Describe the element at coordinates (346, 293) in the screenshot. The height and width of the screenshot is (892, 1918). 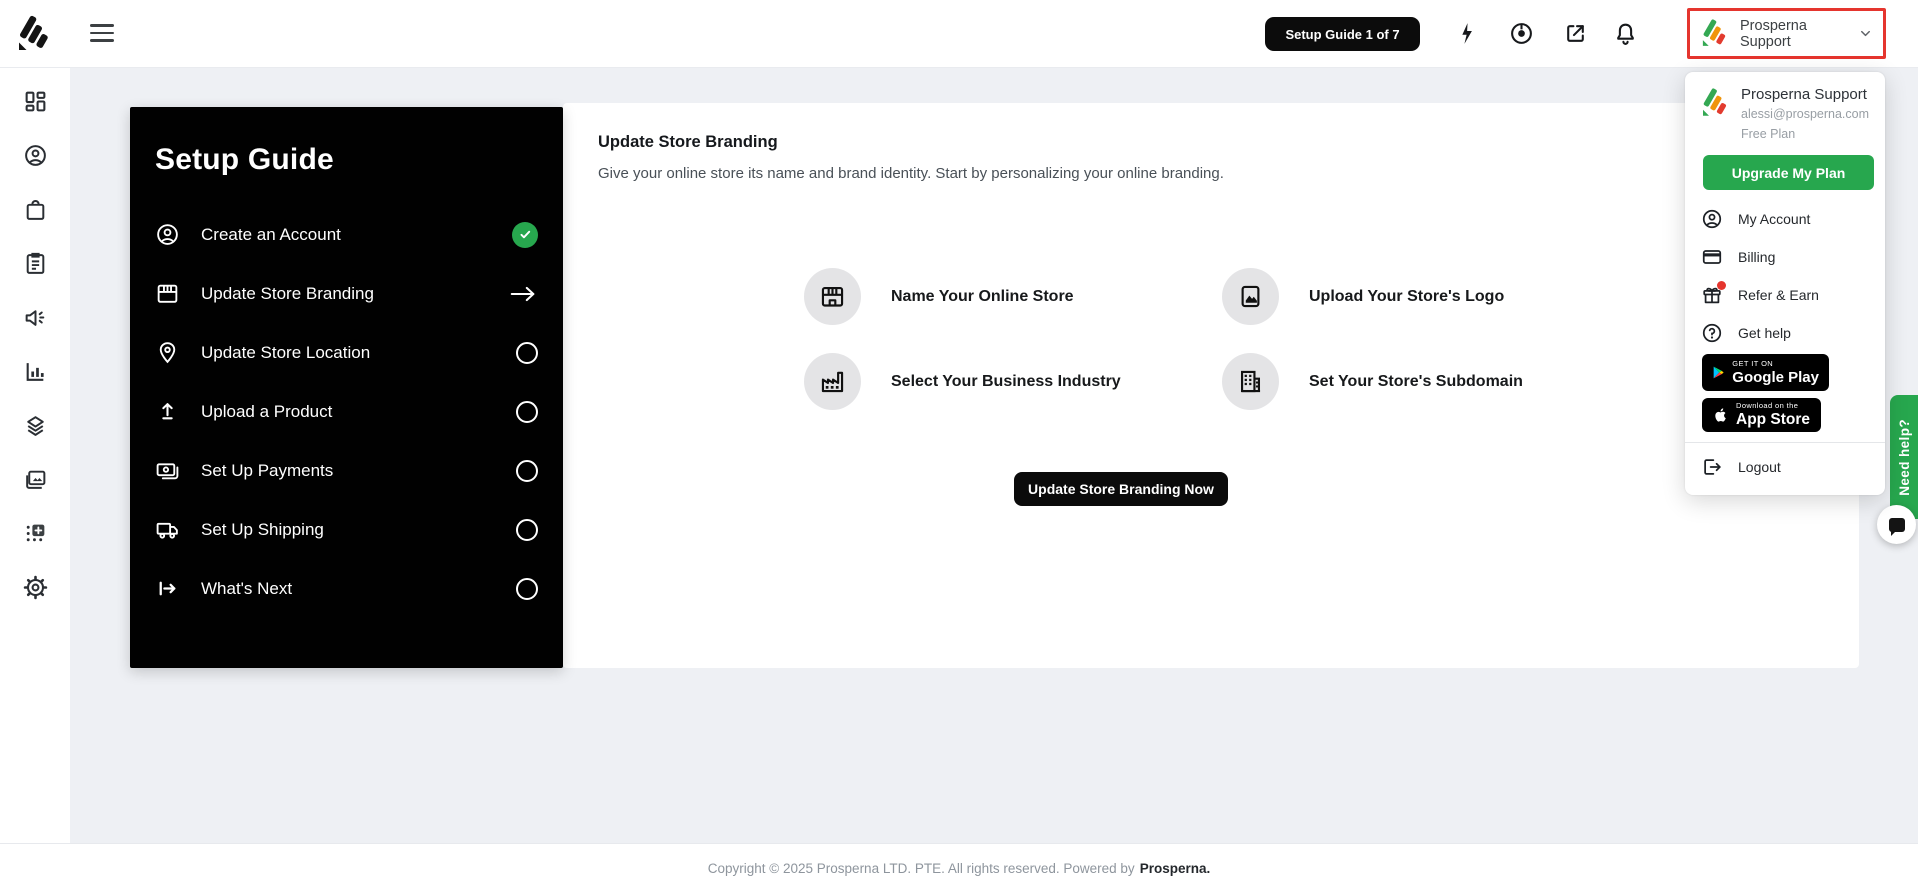
I see `setup-step-update-store-branding: Update Store Branding` at that location.